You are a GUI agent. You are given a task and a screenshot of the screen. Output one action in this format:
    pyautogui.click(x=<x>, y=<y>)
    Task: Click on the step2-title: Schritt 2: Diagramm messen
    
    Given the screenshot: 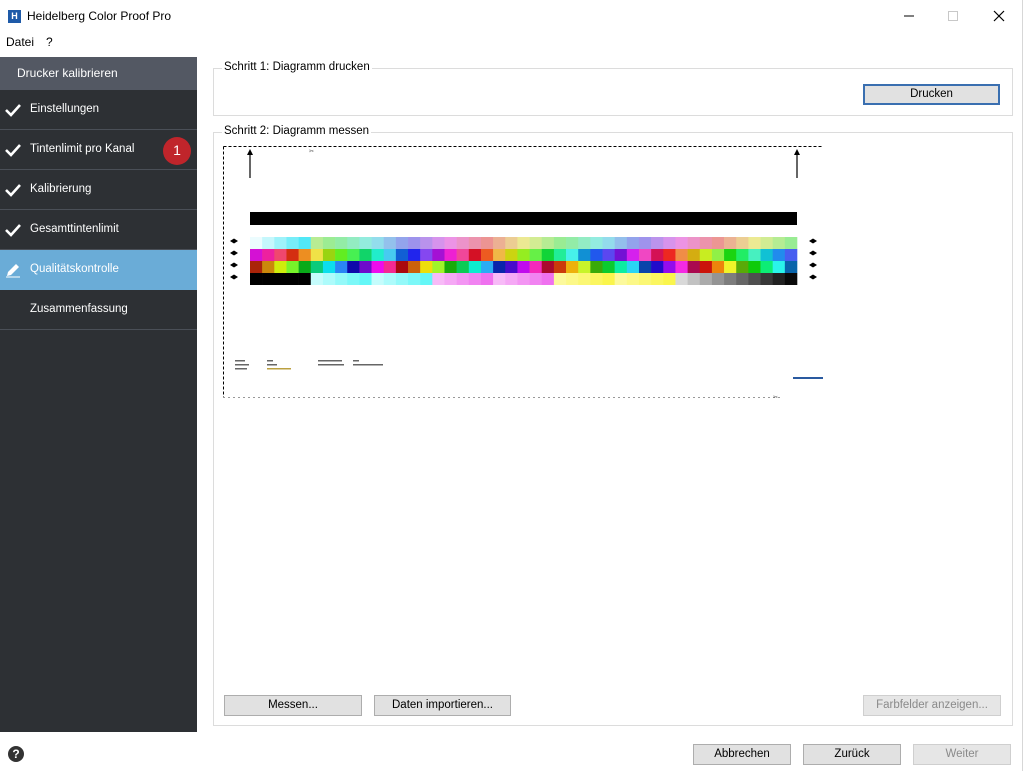 What is the action you would take?
    pyautogui.click(x=297, y=131)
    